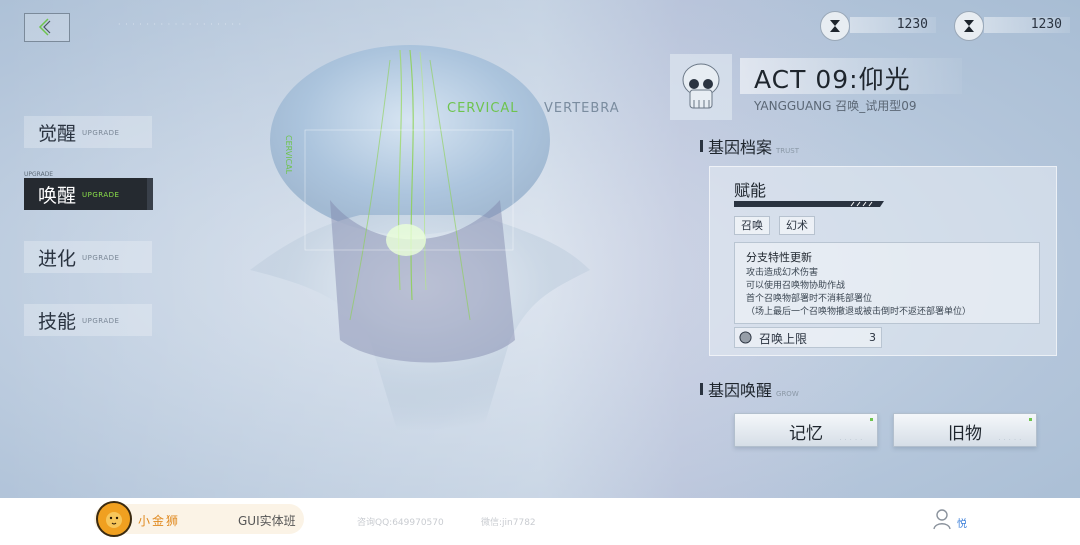 Image resolution: width=1080 pixels, height=545 pixels. What do you see at coordinates (508, 523) in the screenshot?
I see `contact-wechat: 微信:jin7782` at bounding box center [508, 523].